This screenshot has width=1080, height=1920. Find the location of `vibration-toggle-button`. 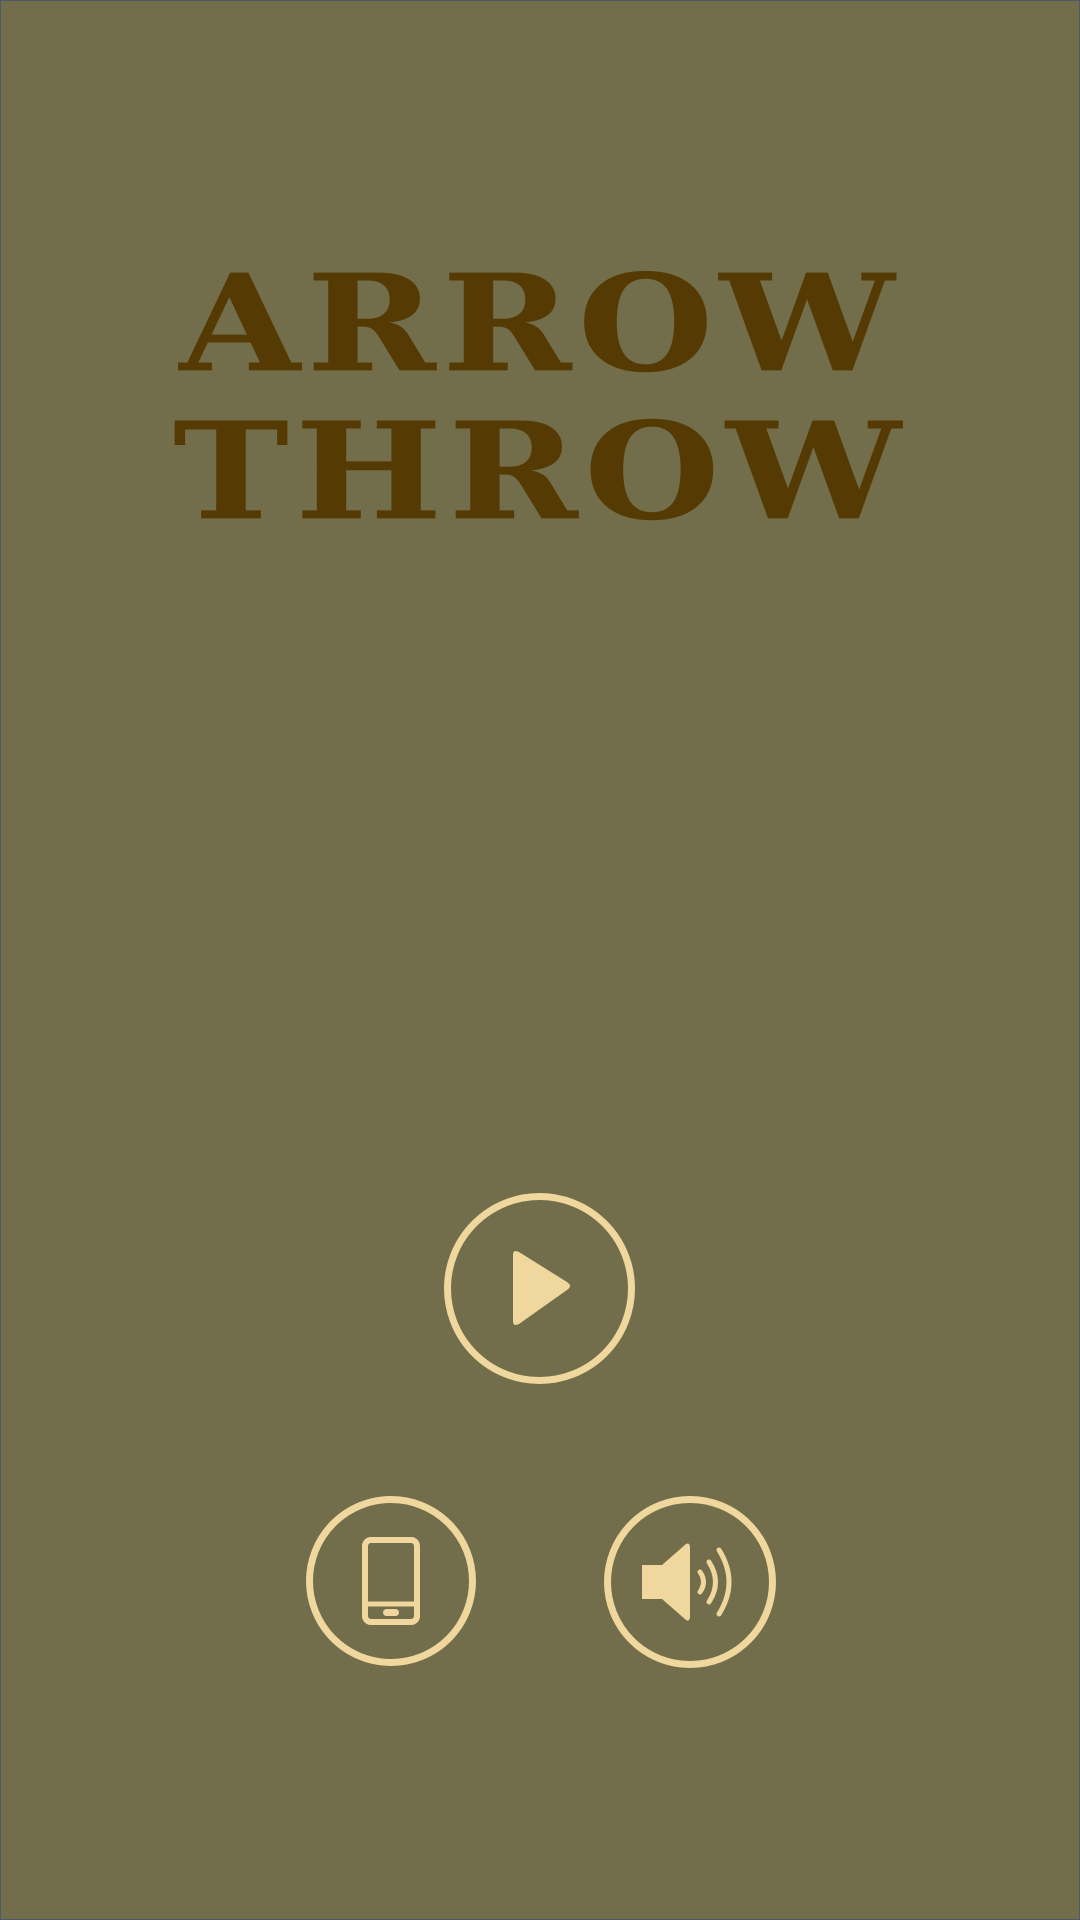

vibration-toggle-button is located at coordinates (391, 1581).